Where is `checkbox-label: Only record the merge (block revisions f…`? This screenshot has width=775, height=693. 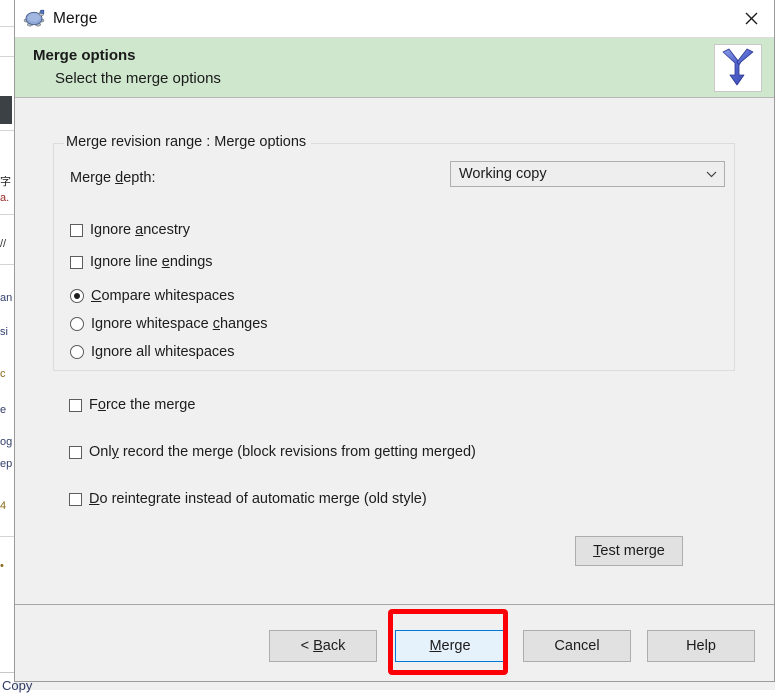 checkbox-label: Only record the merge (block revisions f… is located at coordinates (282, 452).